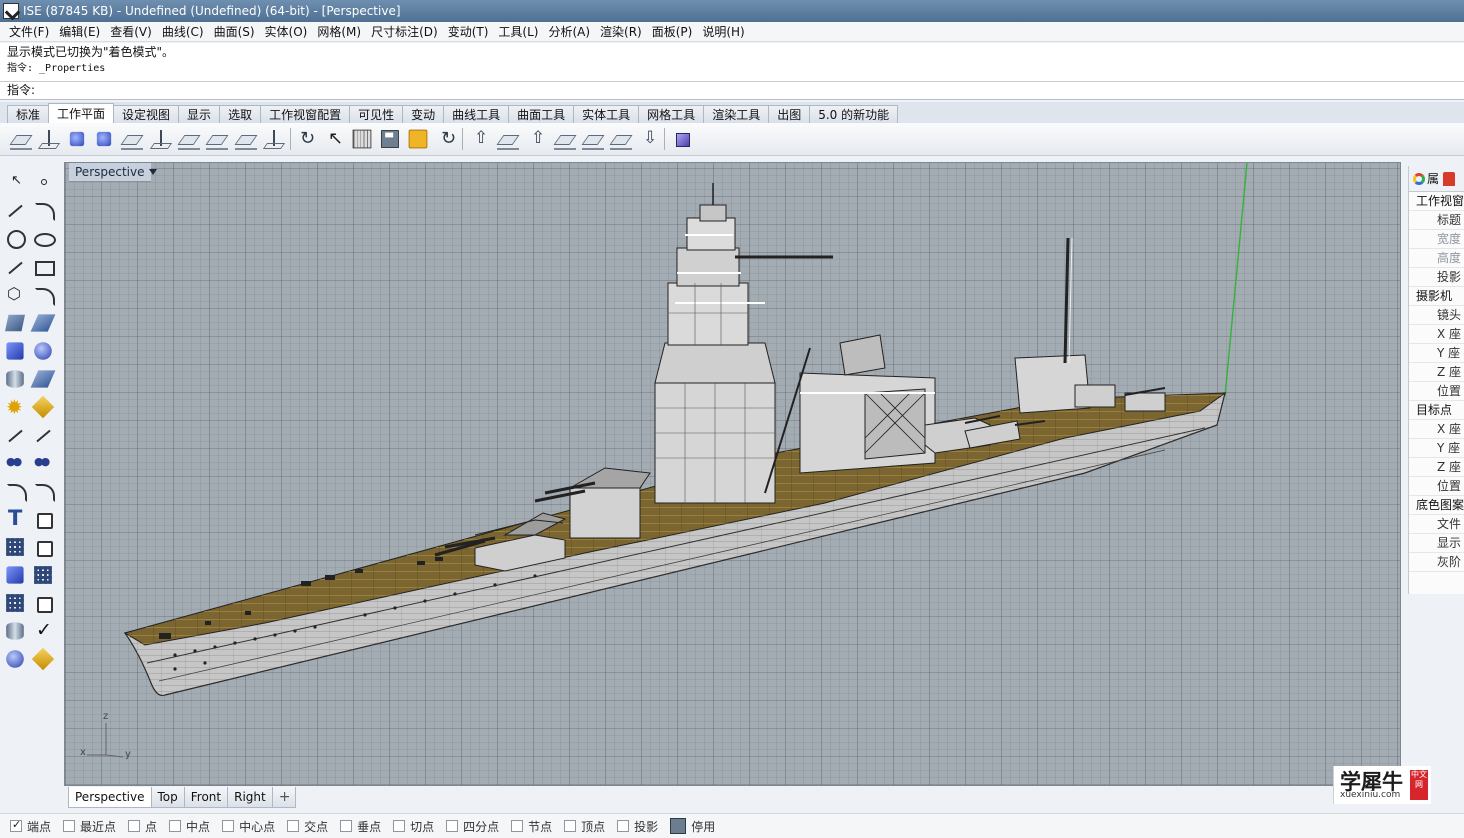 Image resolution: width=1464 pixels, height=838 pixels. What do you see at coordinates (448, 139) in the screenshot?
I see `cycle-cplane-icon` at bounding box center [448, 139].